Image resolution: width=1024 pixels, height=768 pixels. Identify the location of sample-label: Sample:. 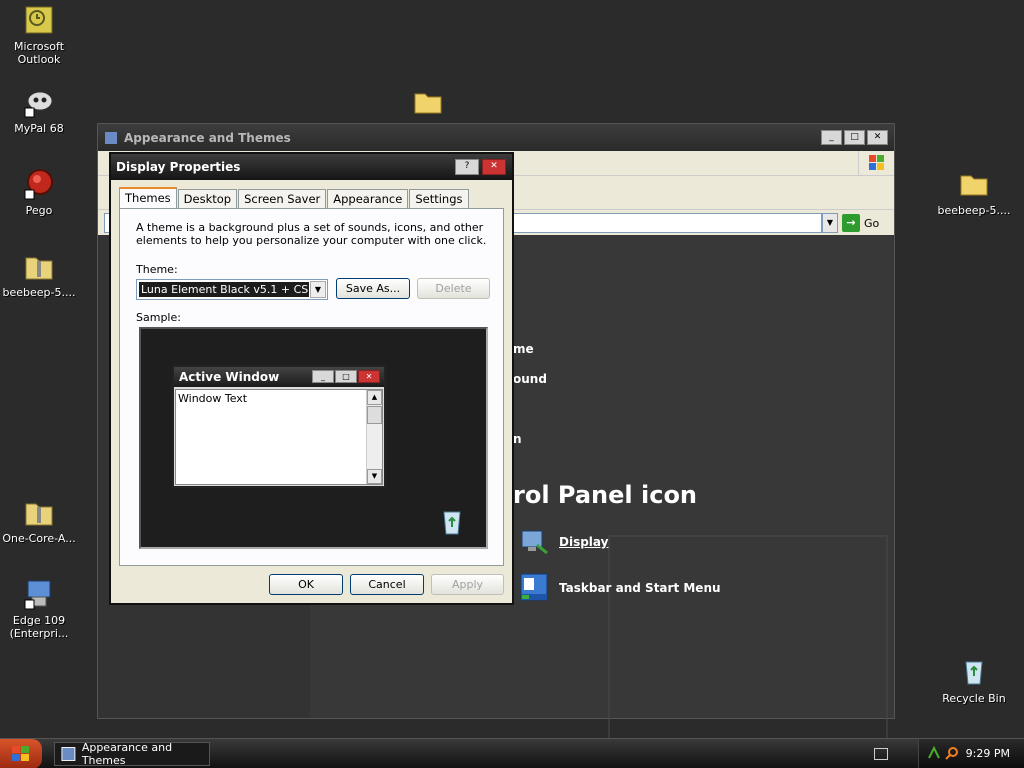
(158, 317).